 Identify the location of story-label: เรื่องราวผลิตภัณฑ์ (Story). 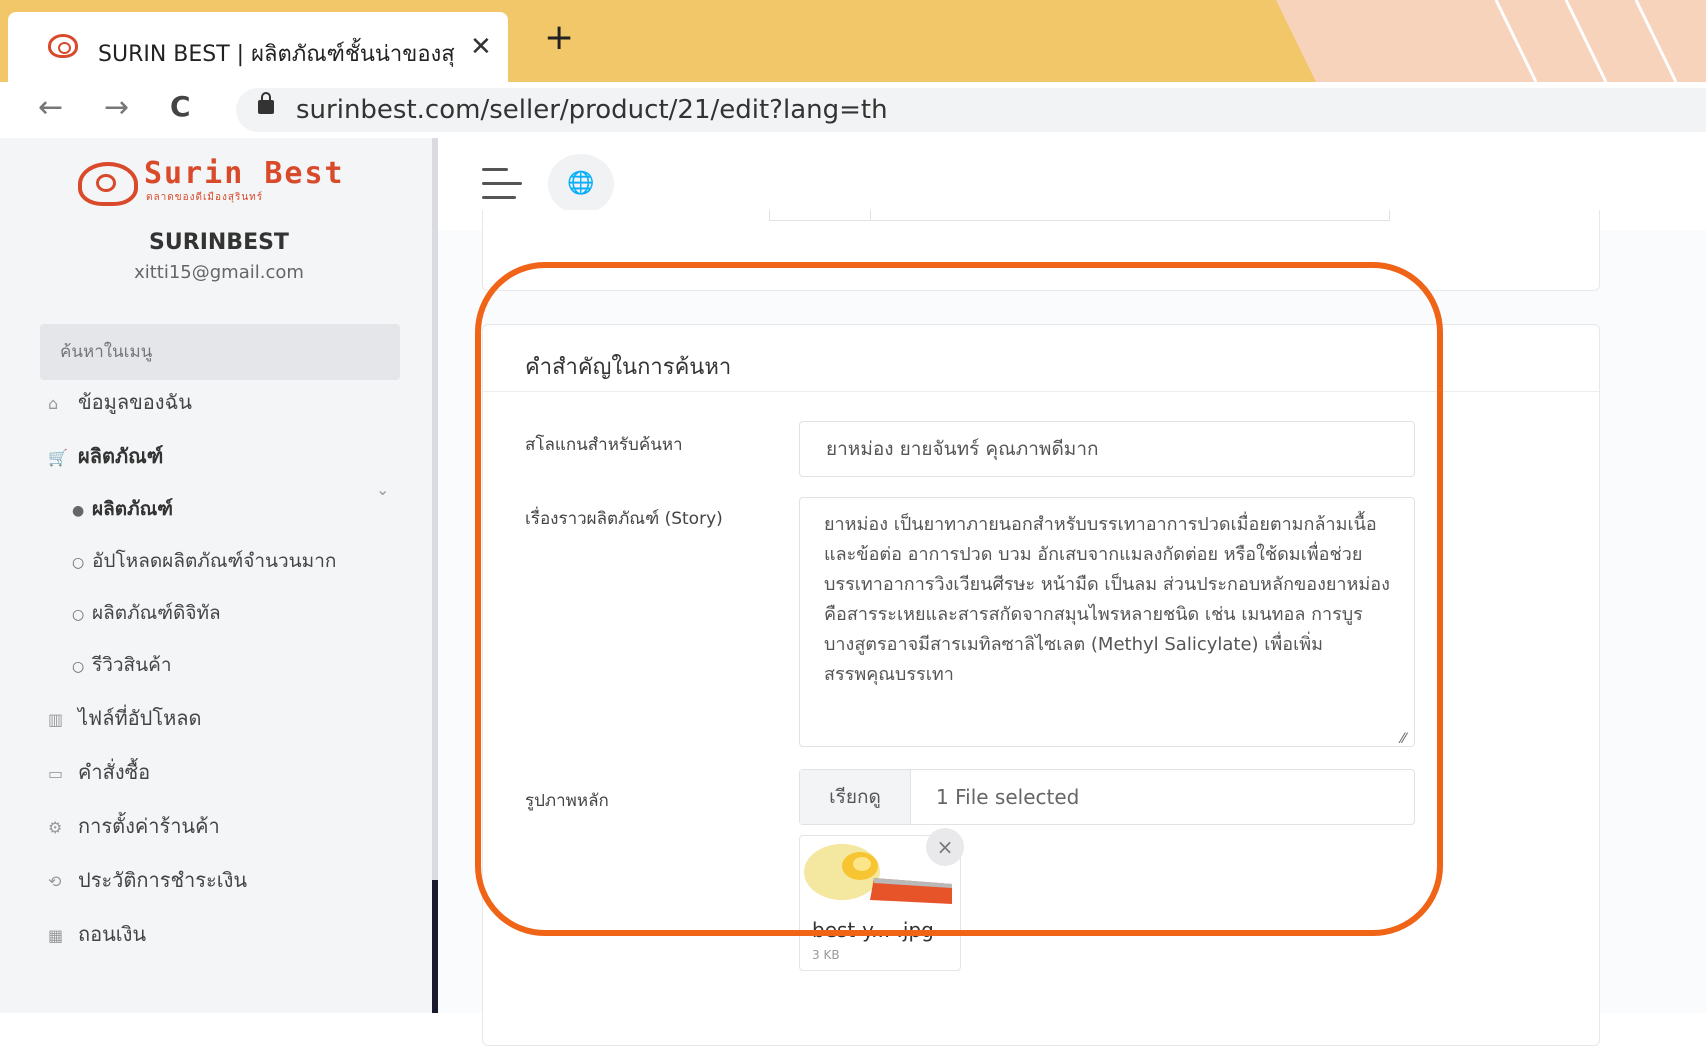
(624, 519).